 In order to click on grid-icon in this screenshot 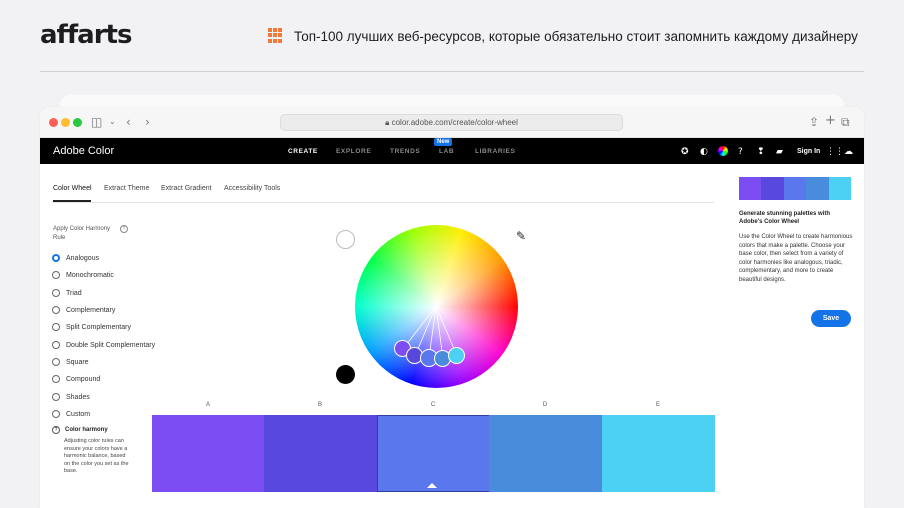, I will do `click(275, 35)`.